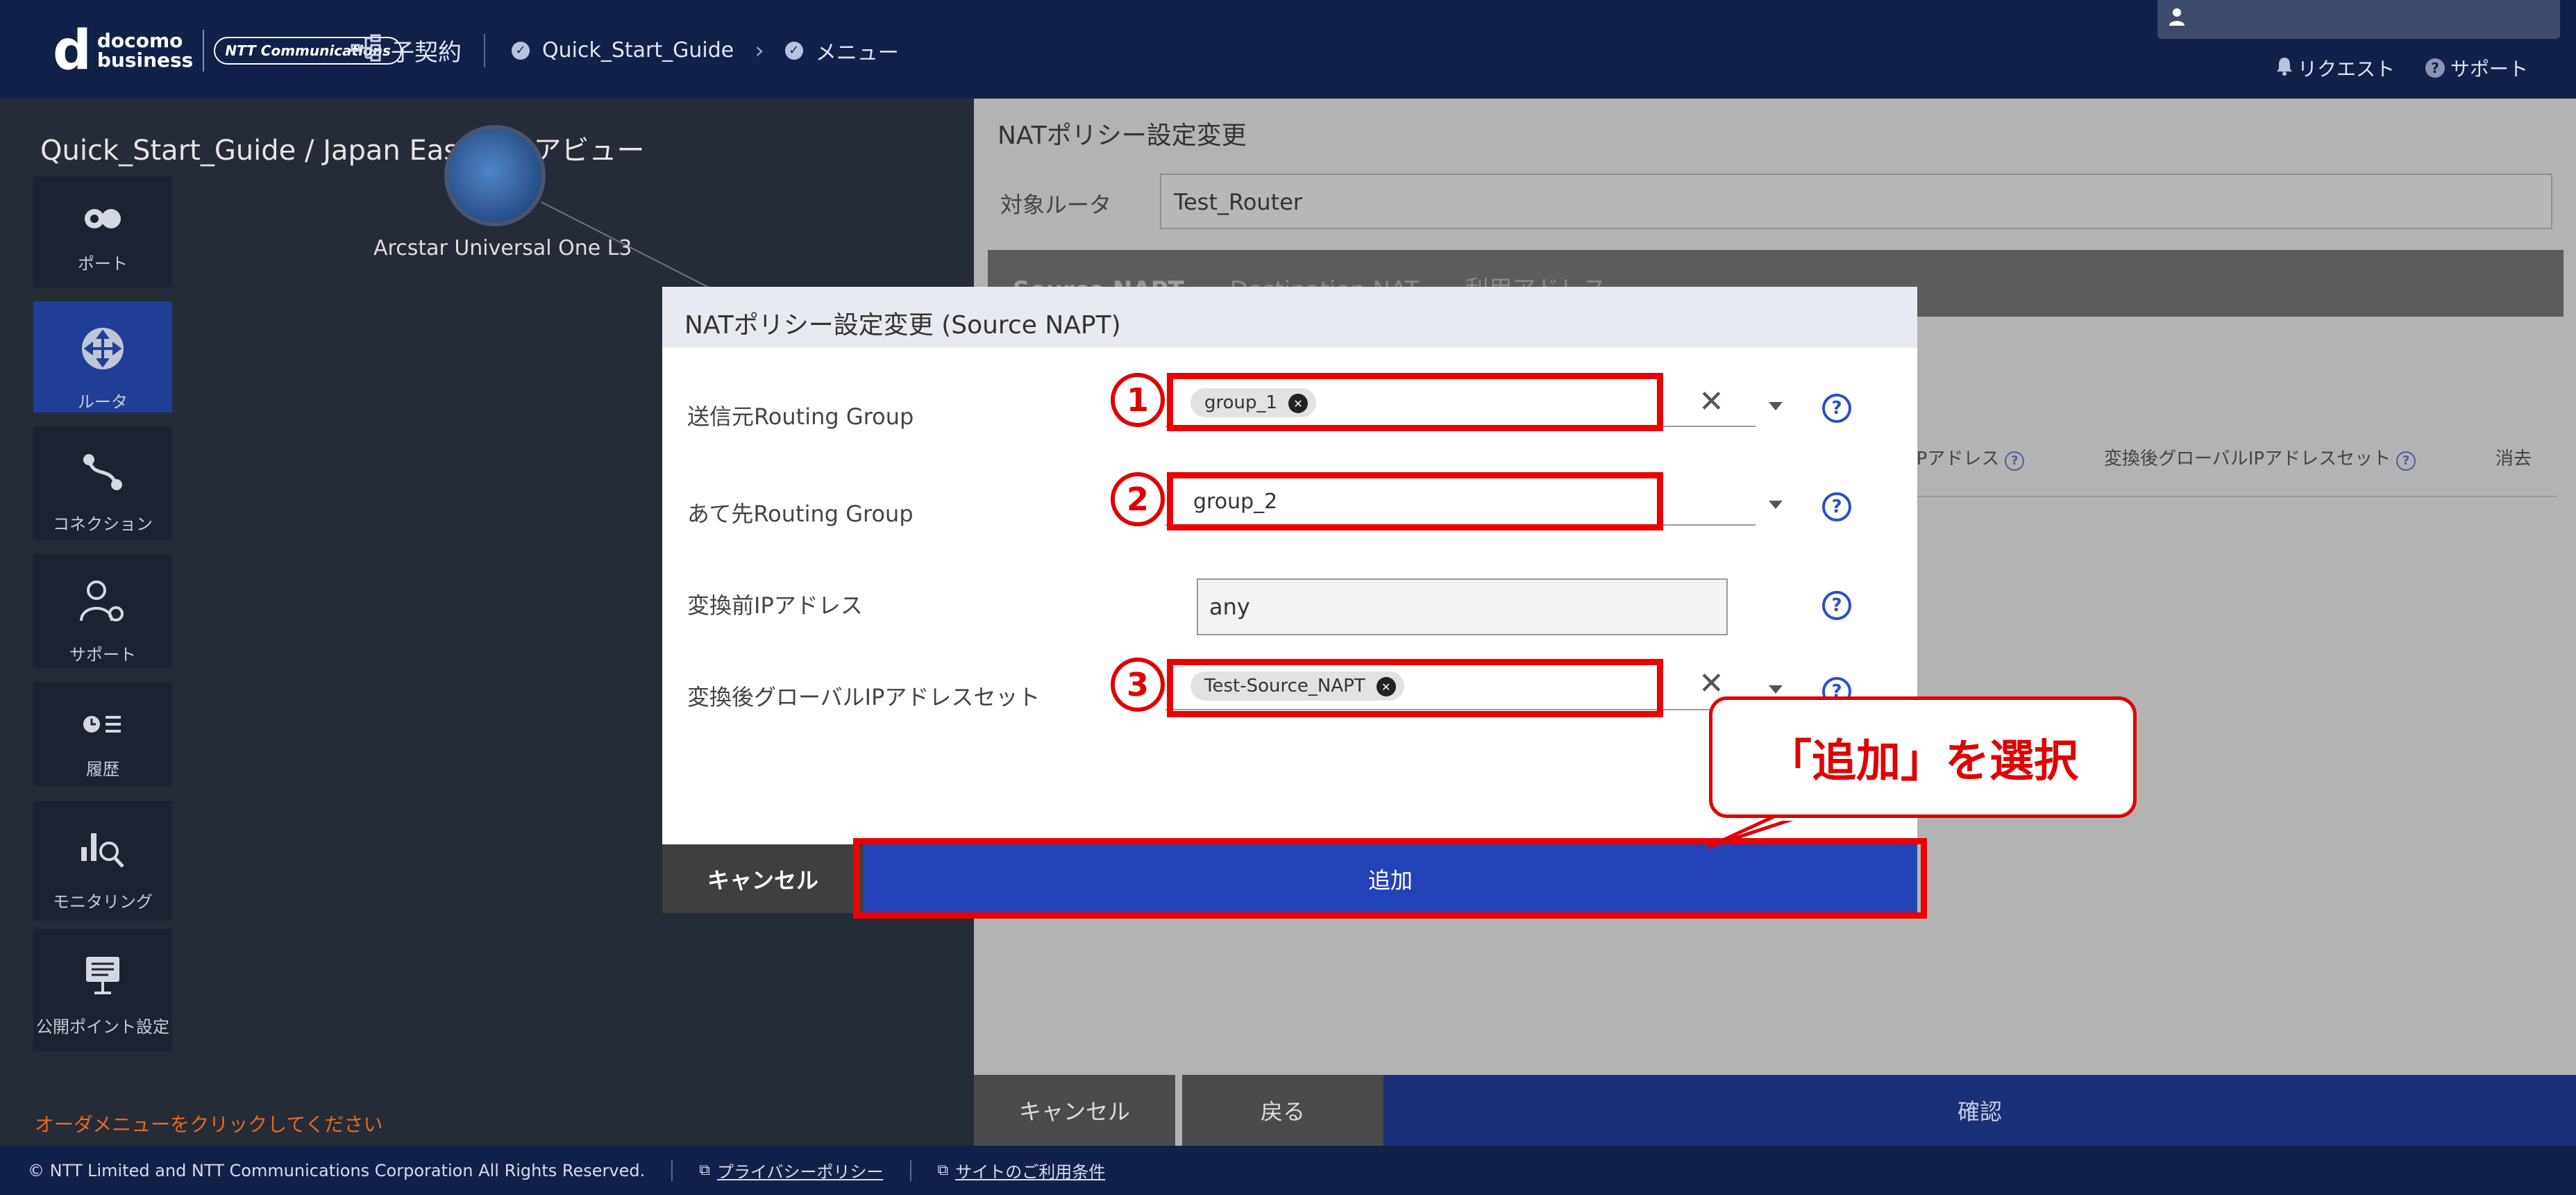  What do you see at coordinates (1138, 400) in the screenshot?
I see `step-number-1: 1` at bounding box center [1138, 400].